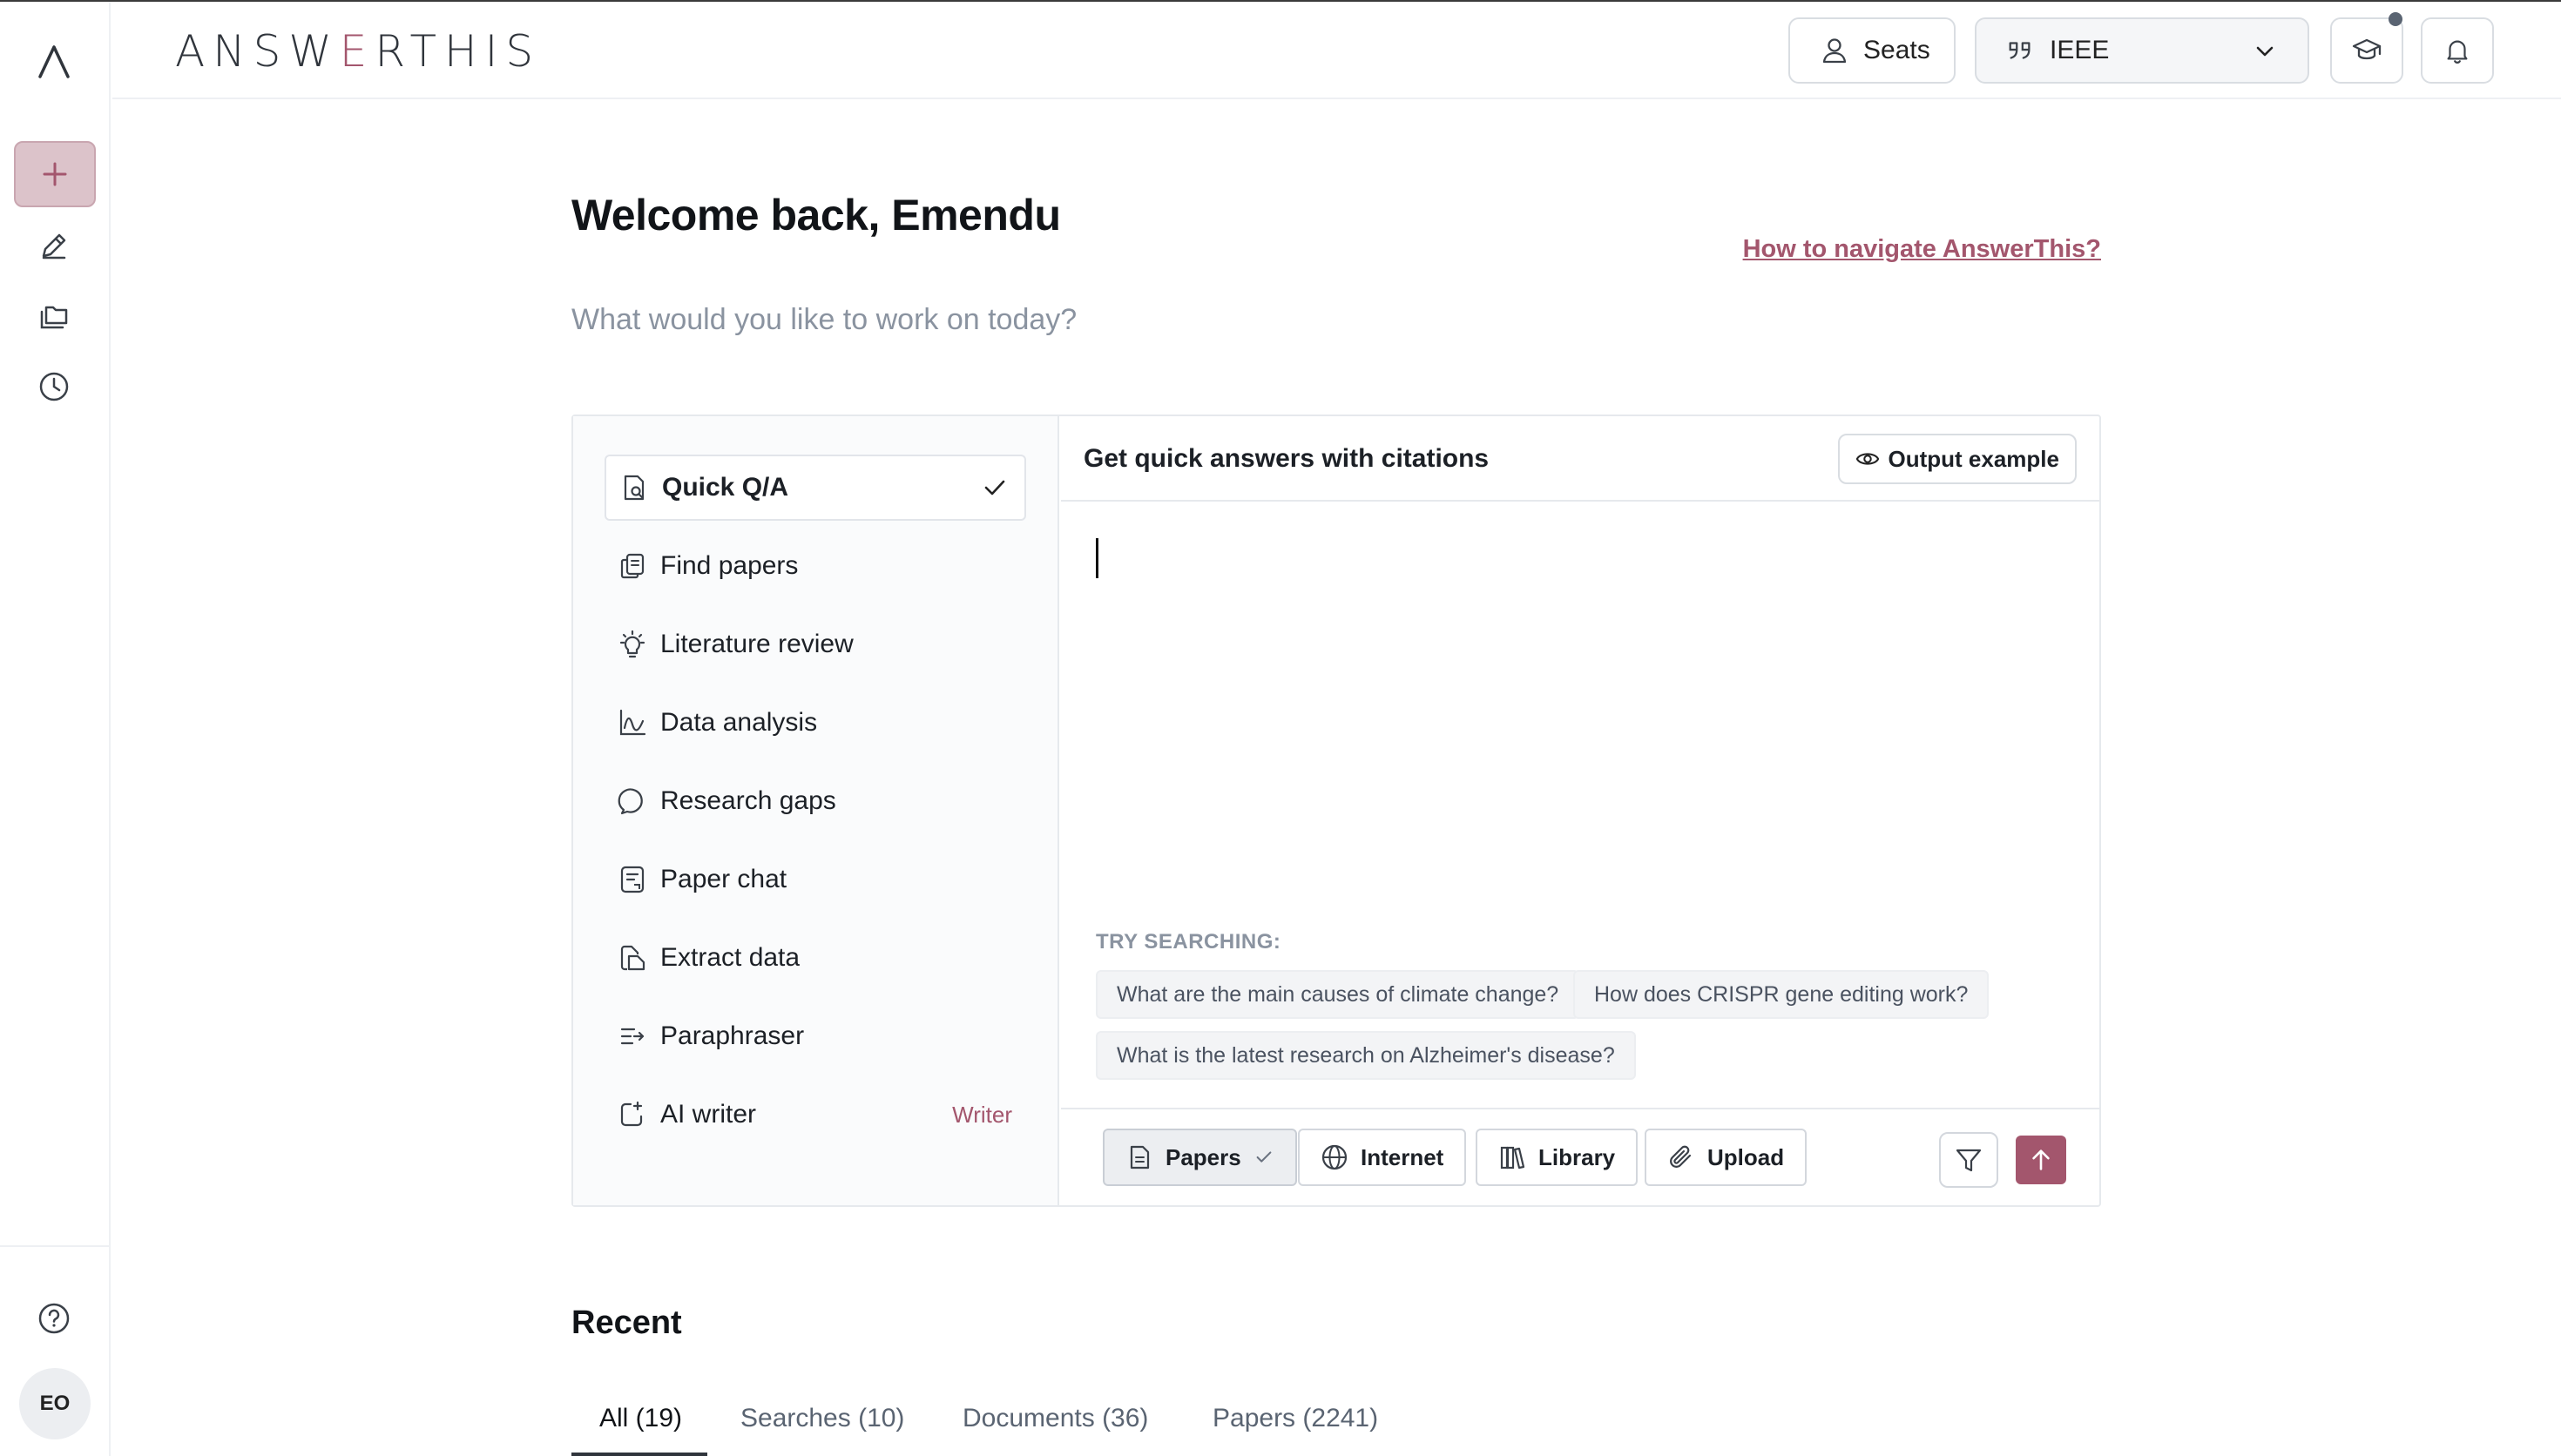 The image size is (2561, 1456). I want to click on menu-item-label: AI writer, so click(708, 1114).